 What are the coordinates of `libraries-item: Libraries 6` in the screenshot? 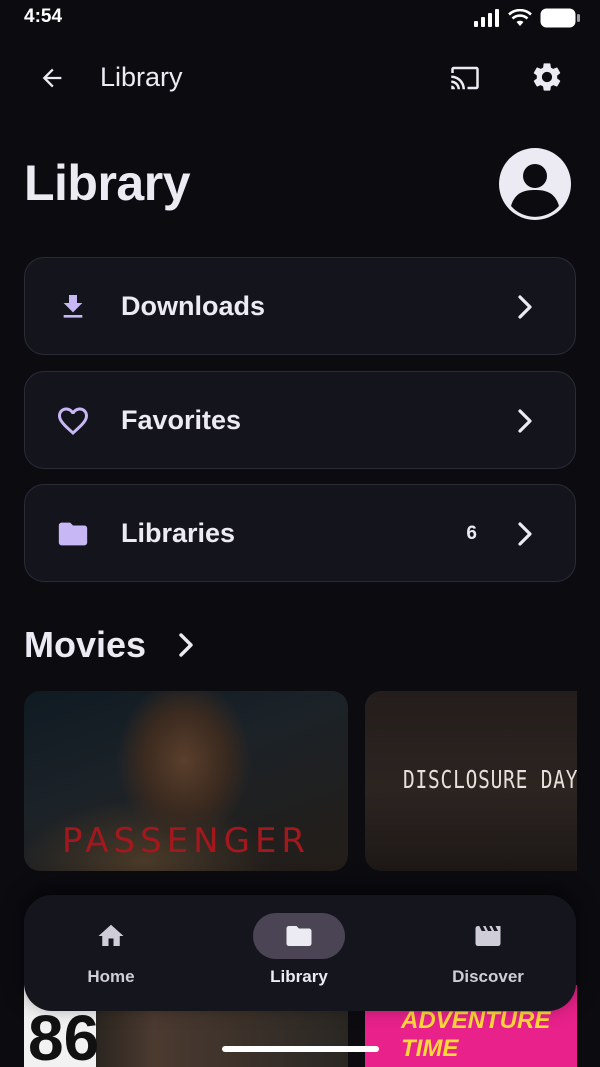 It's located at (300, 533).